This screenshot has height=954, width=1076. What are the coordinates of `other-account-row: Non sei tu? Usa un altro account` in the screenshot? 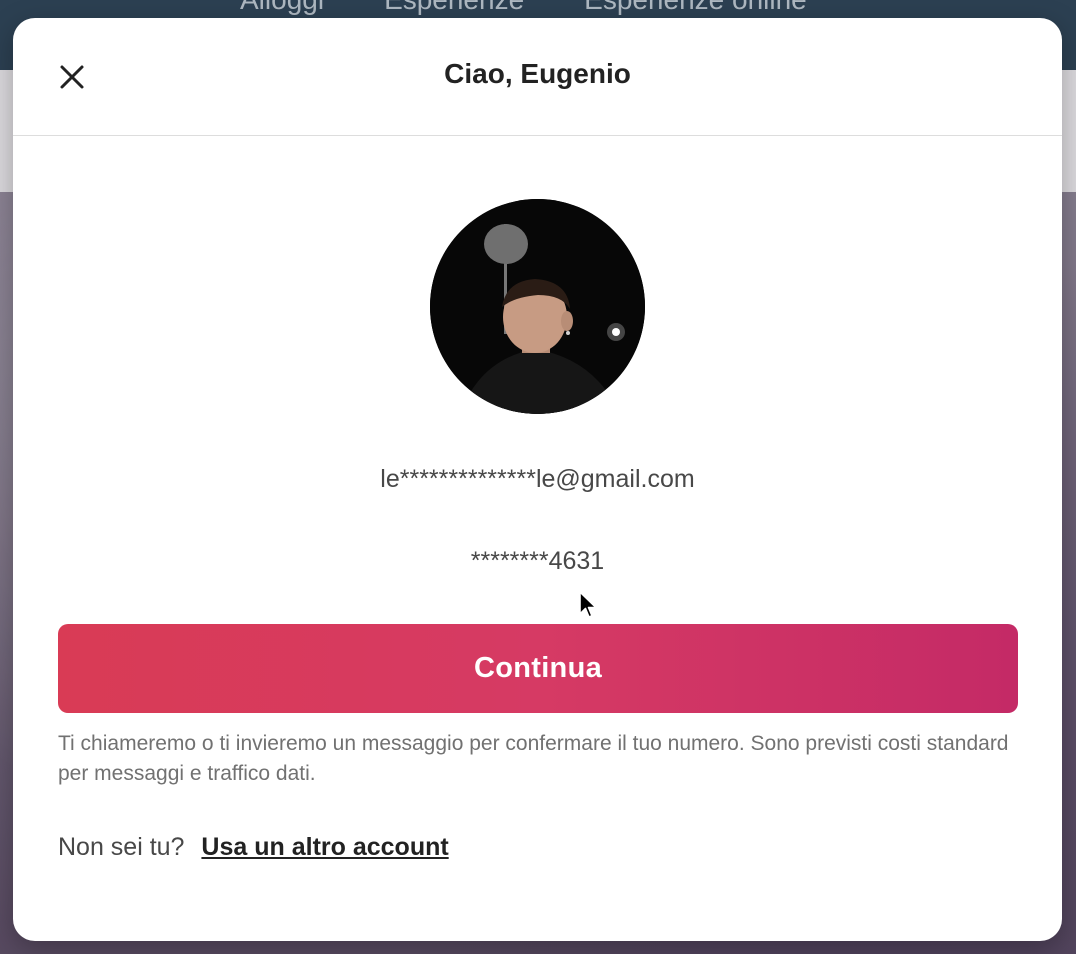 It's located at (253, 847).